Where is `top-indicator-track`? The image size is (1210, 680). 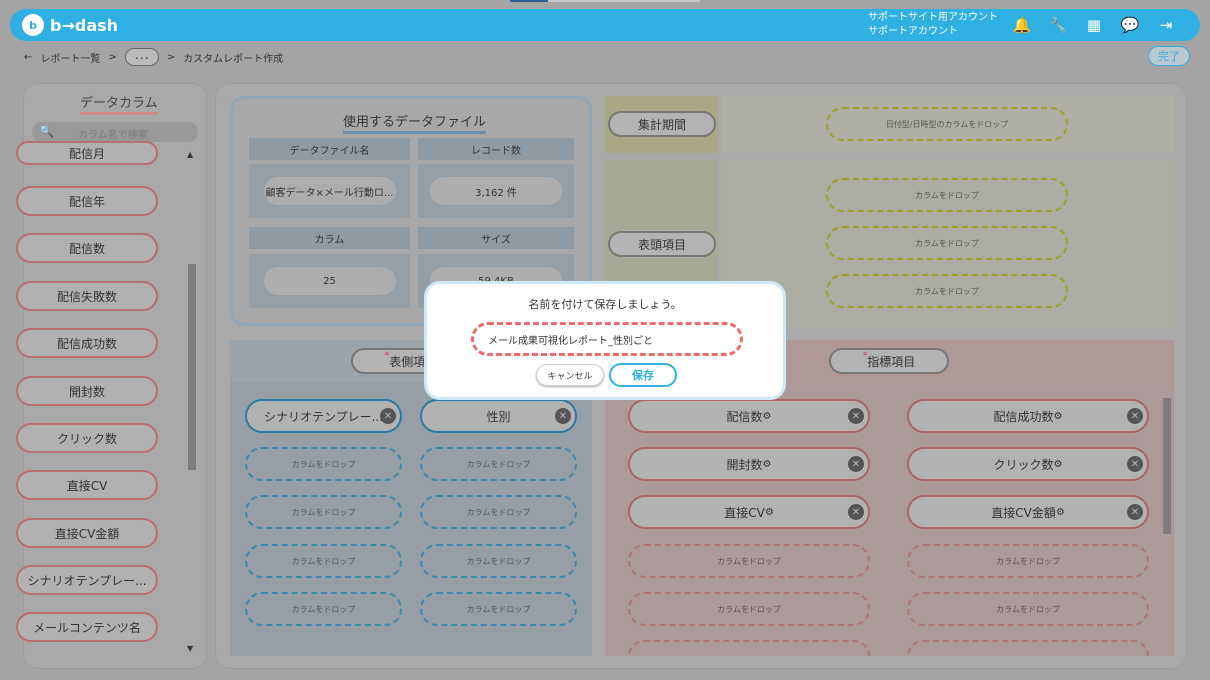 top-indicator-track is located at coordinates (624, 1).